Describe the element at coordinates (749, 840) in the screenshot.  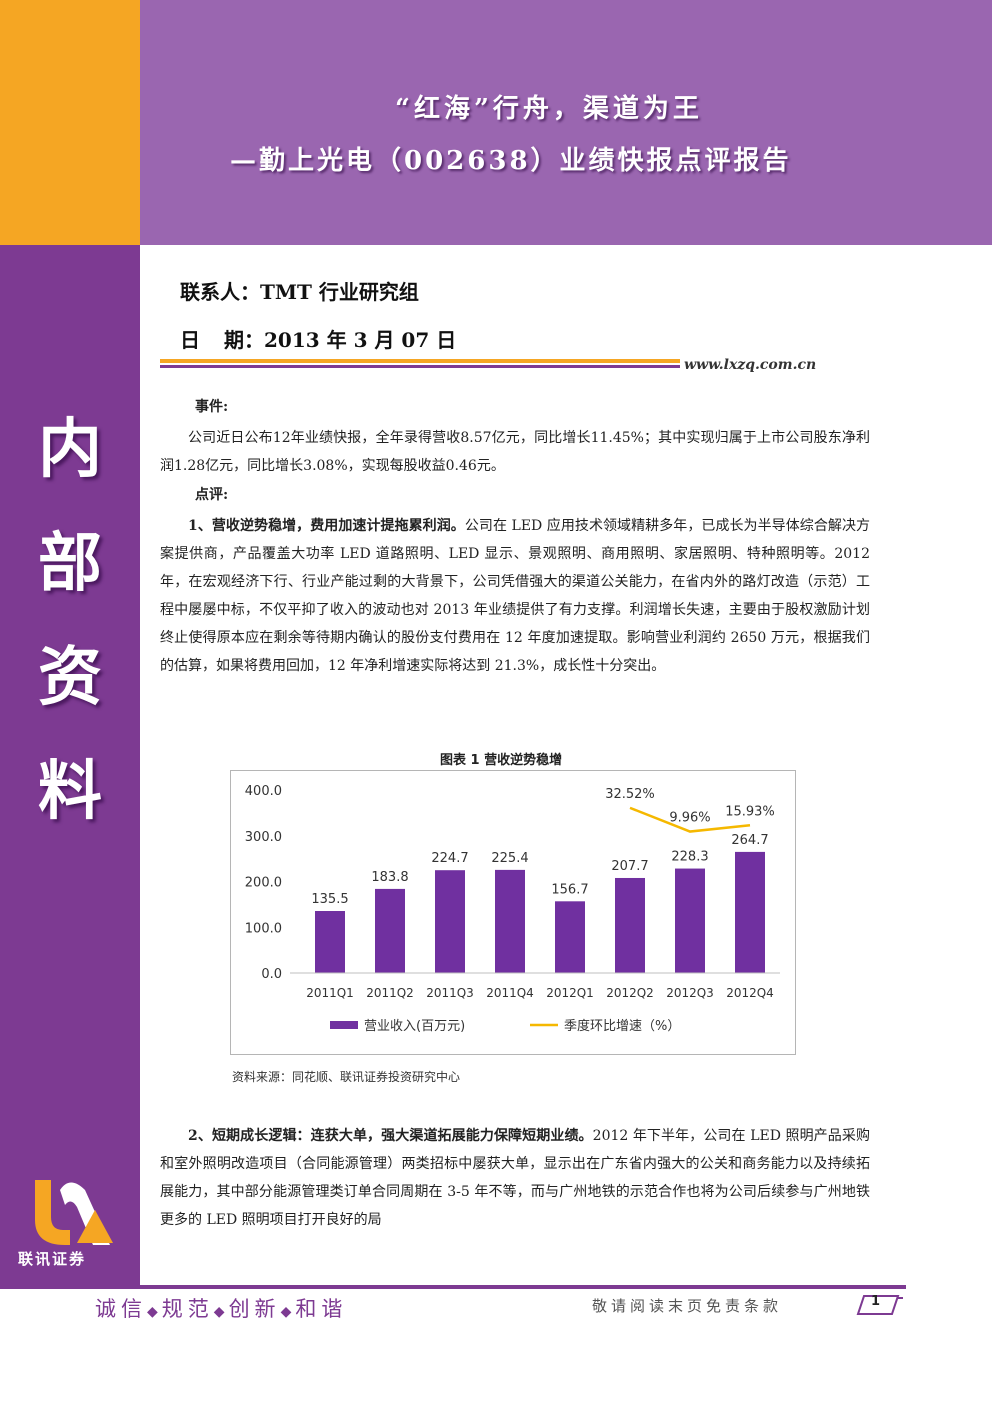
I see `bar-value-label: 264.7` at that location.